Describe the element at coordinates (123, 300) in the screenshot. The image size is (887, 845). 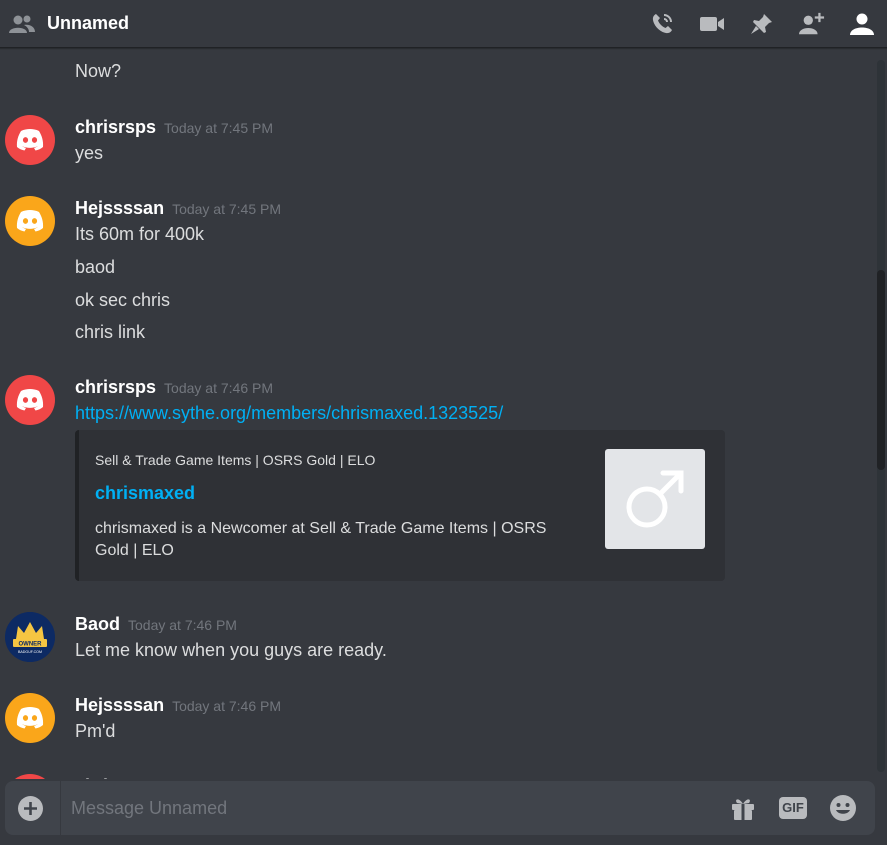
I see `message-text: ok sec chris` at that location.